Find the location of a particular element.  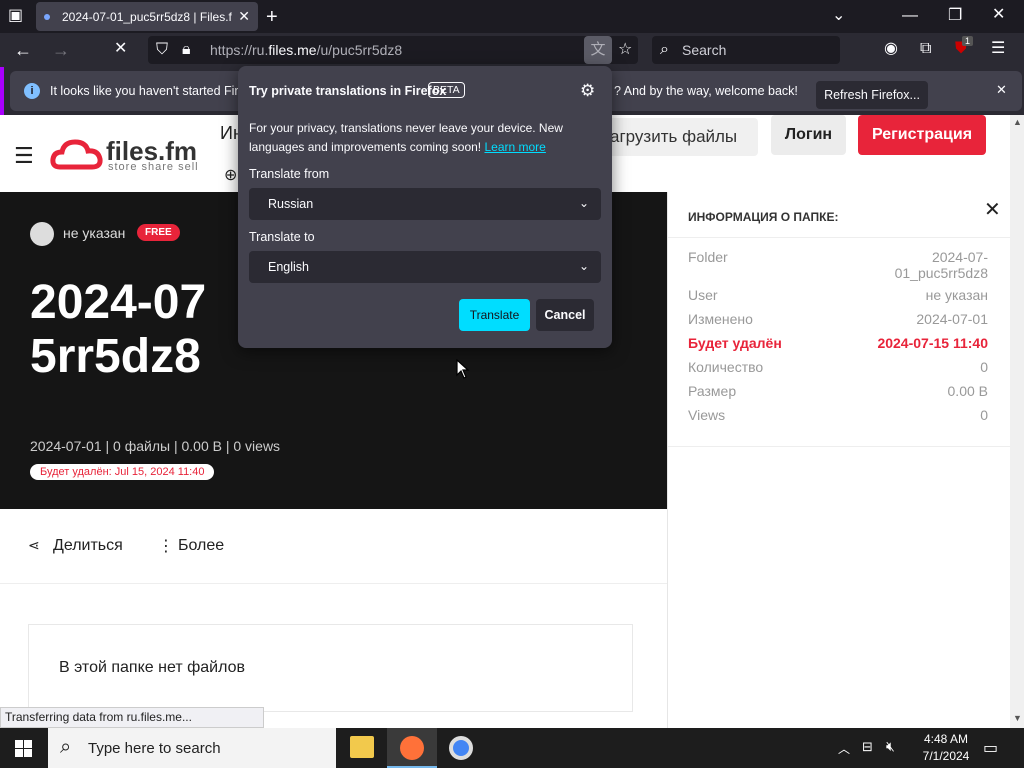

taskbar-search-input: ⌕ Type here to search is located at coordinates (192, 748).